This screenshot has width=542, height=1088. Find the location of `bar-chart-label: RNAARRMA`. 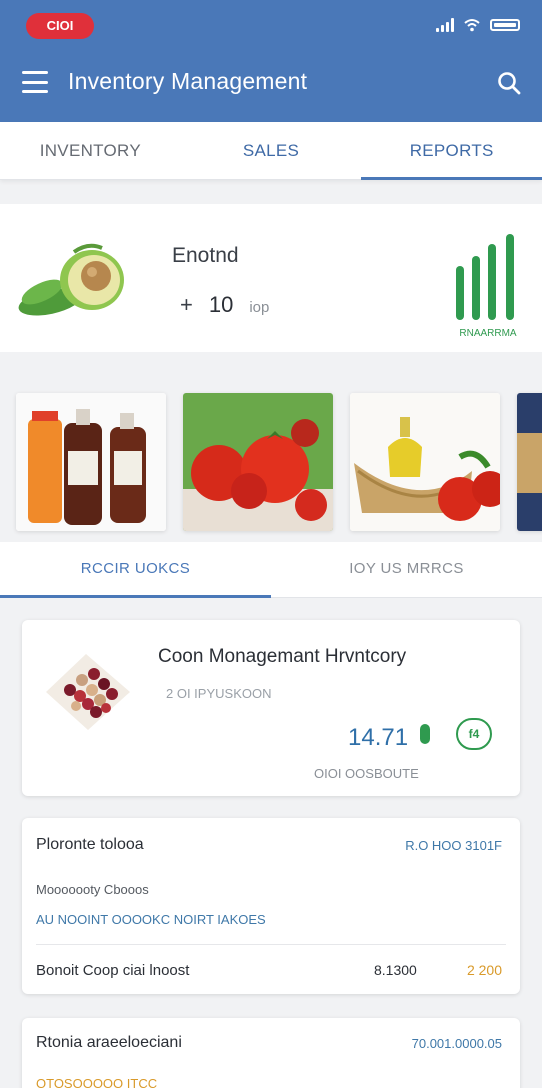

bar-chart-label: RNAARRMA is located at coordinates (488, 333).